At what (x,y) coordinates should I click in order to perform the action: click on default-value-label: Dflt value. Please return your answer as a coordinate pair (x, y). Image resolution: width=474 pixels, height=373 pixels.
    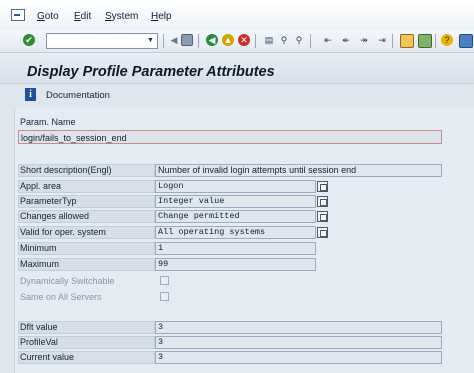
    Looking at the image, I should click on (39, 327).